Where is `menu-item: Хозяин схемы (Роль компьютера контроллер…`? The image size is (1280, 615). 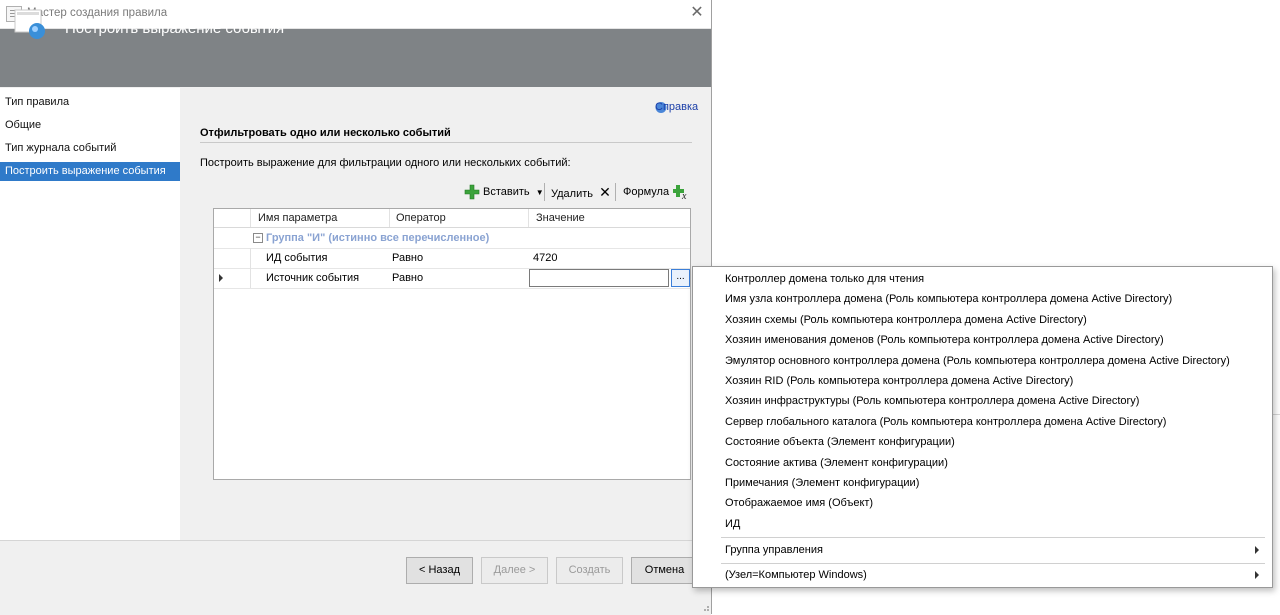 menu-item: Хозяин схемы (Роль компьютера контроллер… is located at coordinates (906, 320).